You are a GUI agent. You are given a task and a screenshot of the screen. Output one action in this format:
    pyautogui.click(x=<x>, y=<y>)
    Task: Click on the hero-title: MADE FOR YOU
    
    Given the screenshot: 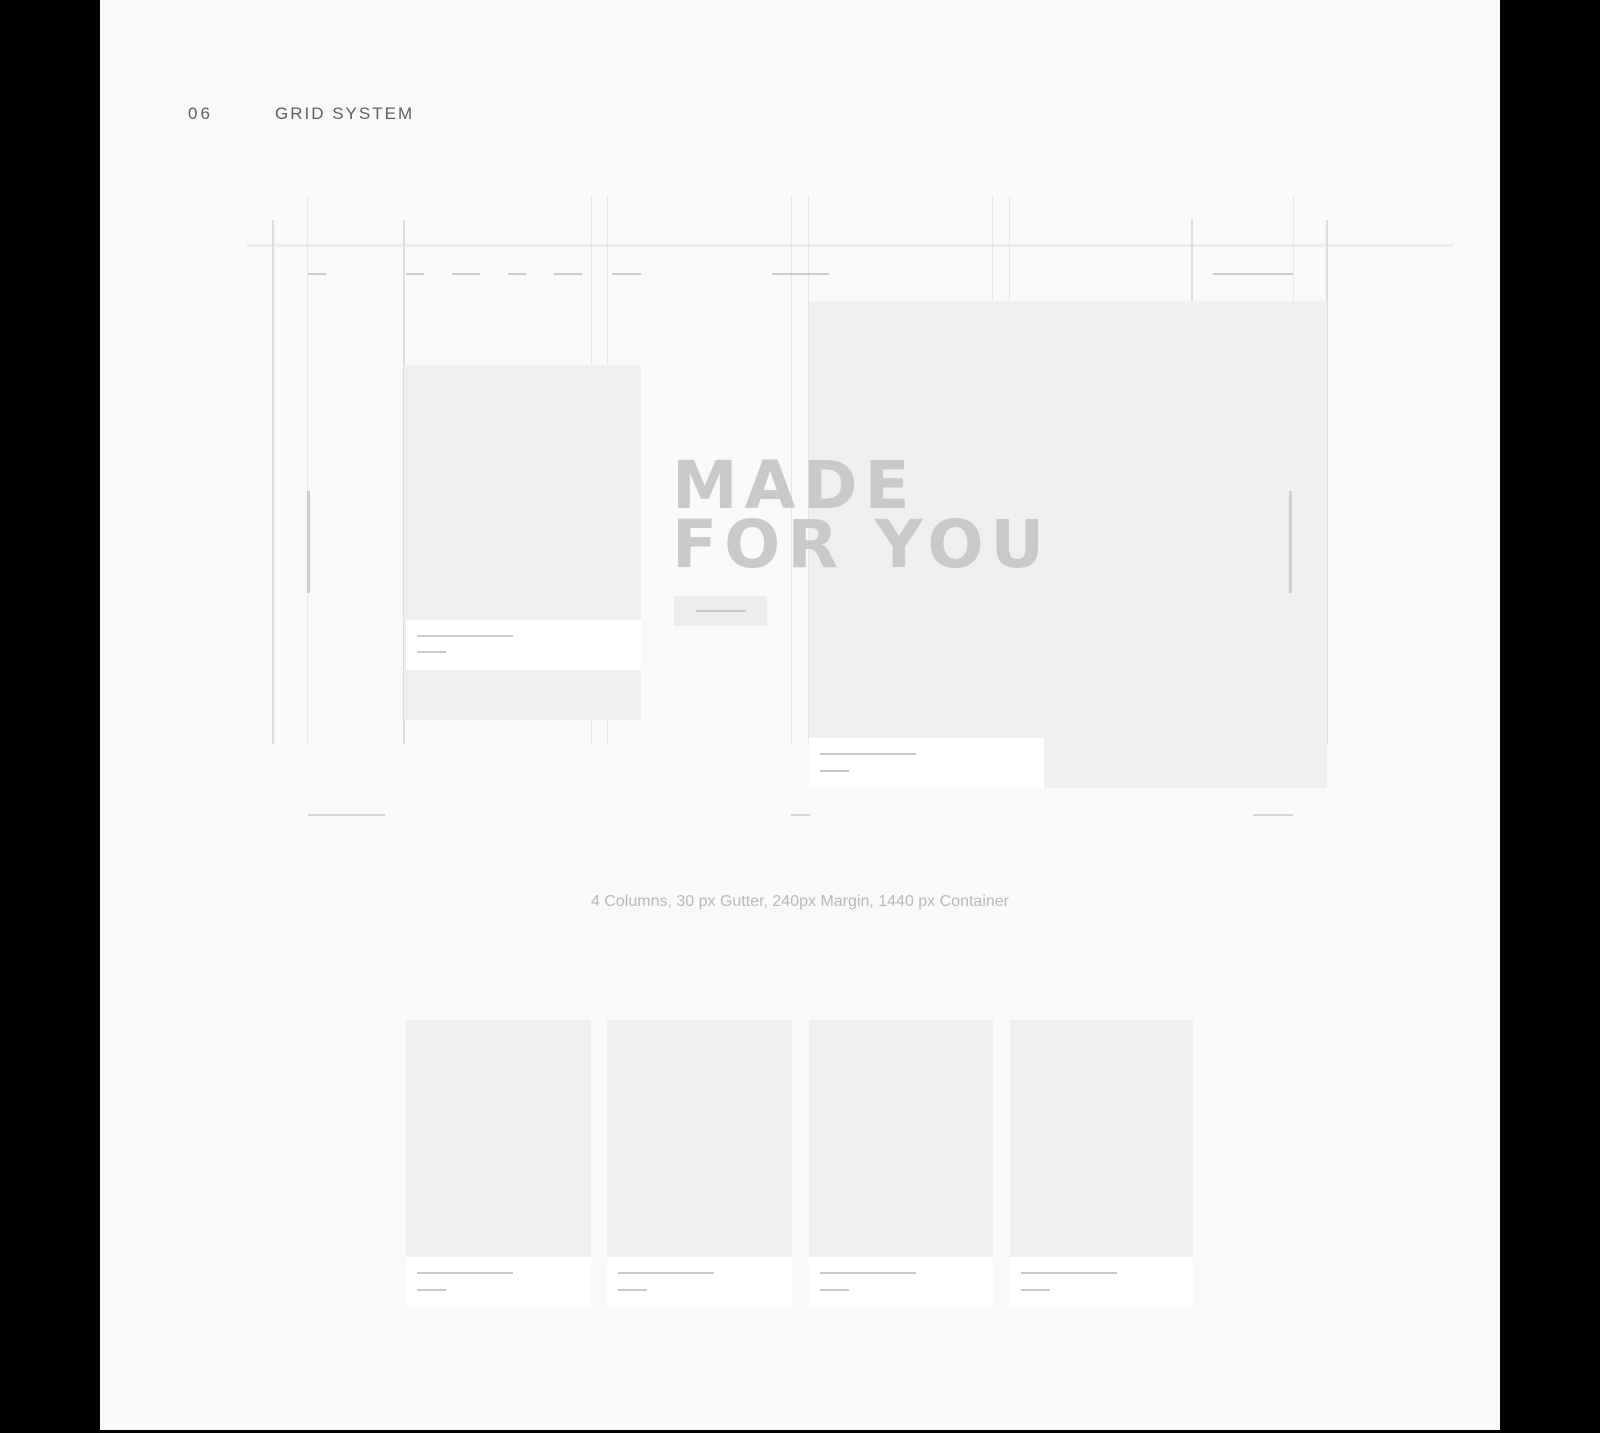 What is the action you would take?
    pyautogui.click(x=862, y=515)
    